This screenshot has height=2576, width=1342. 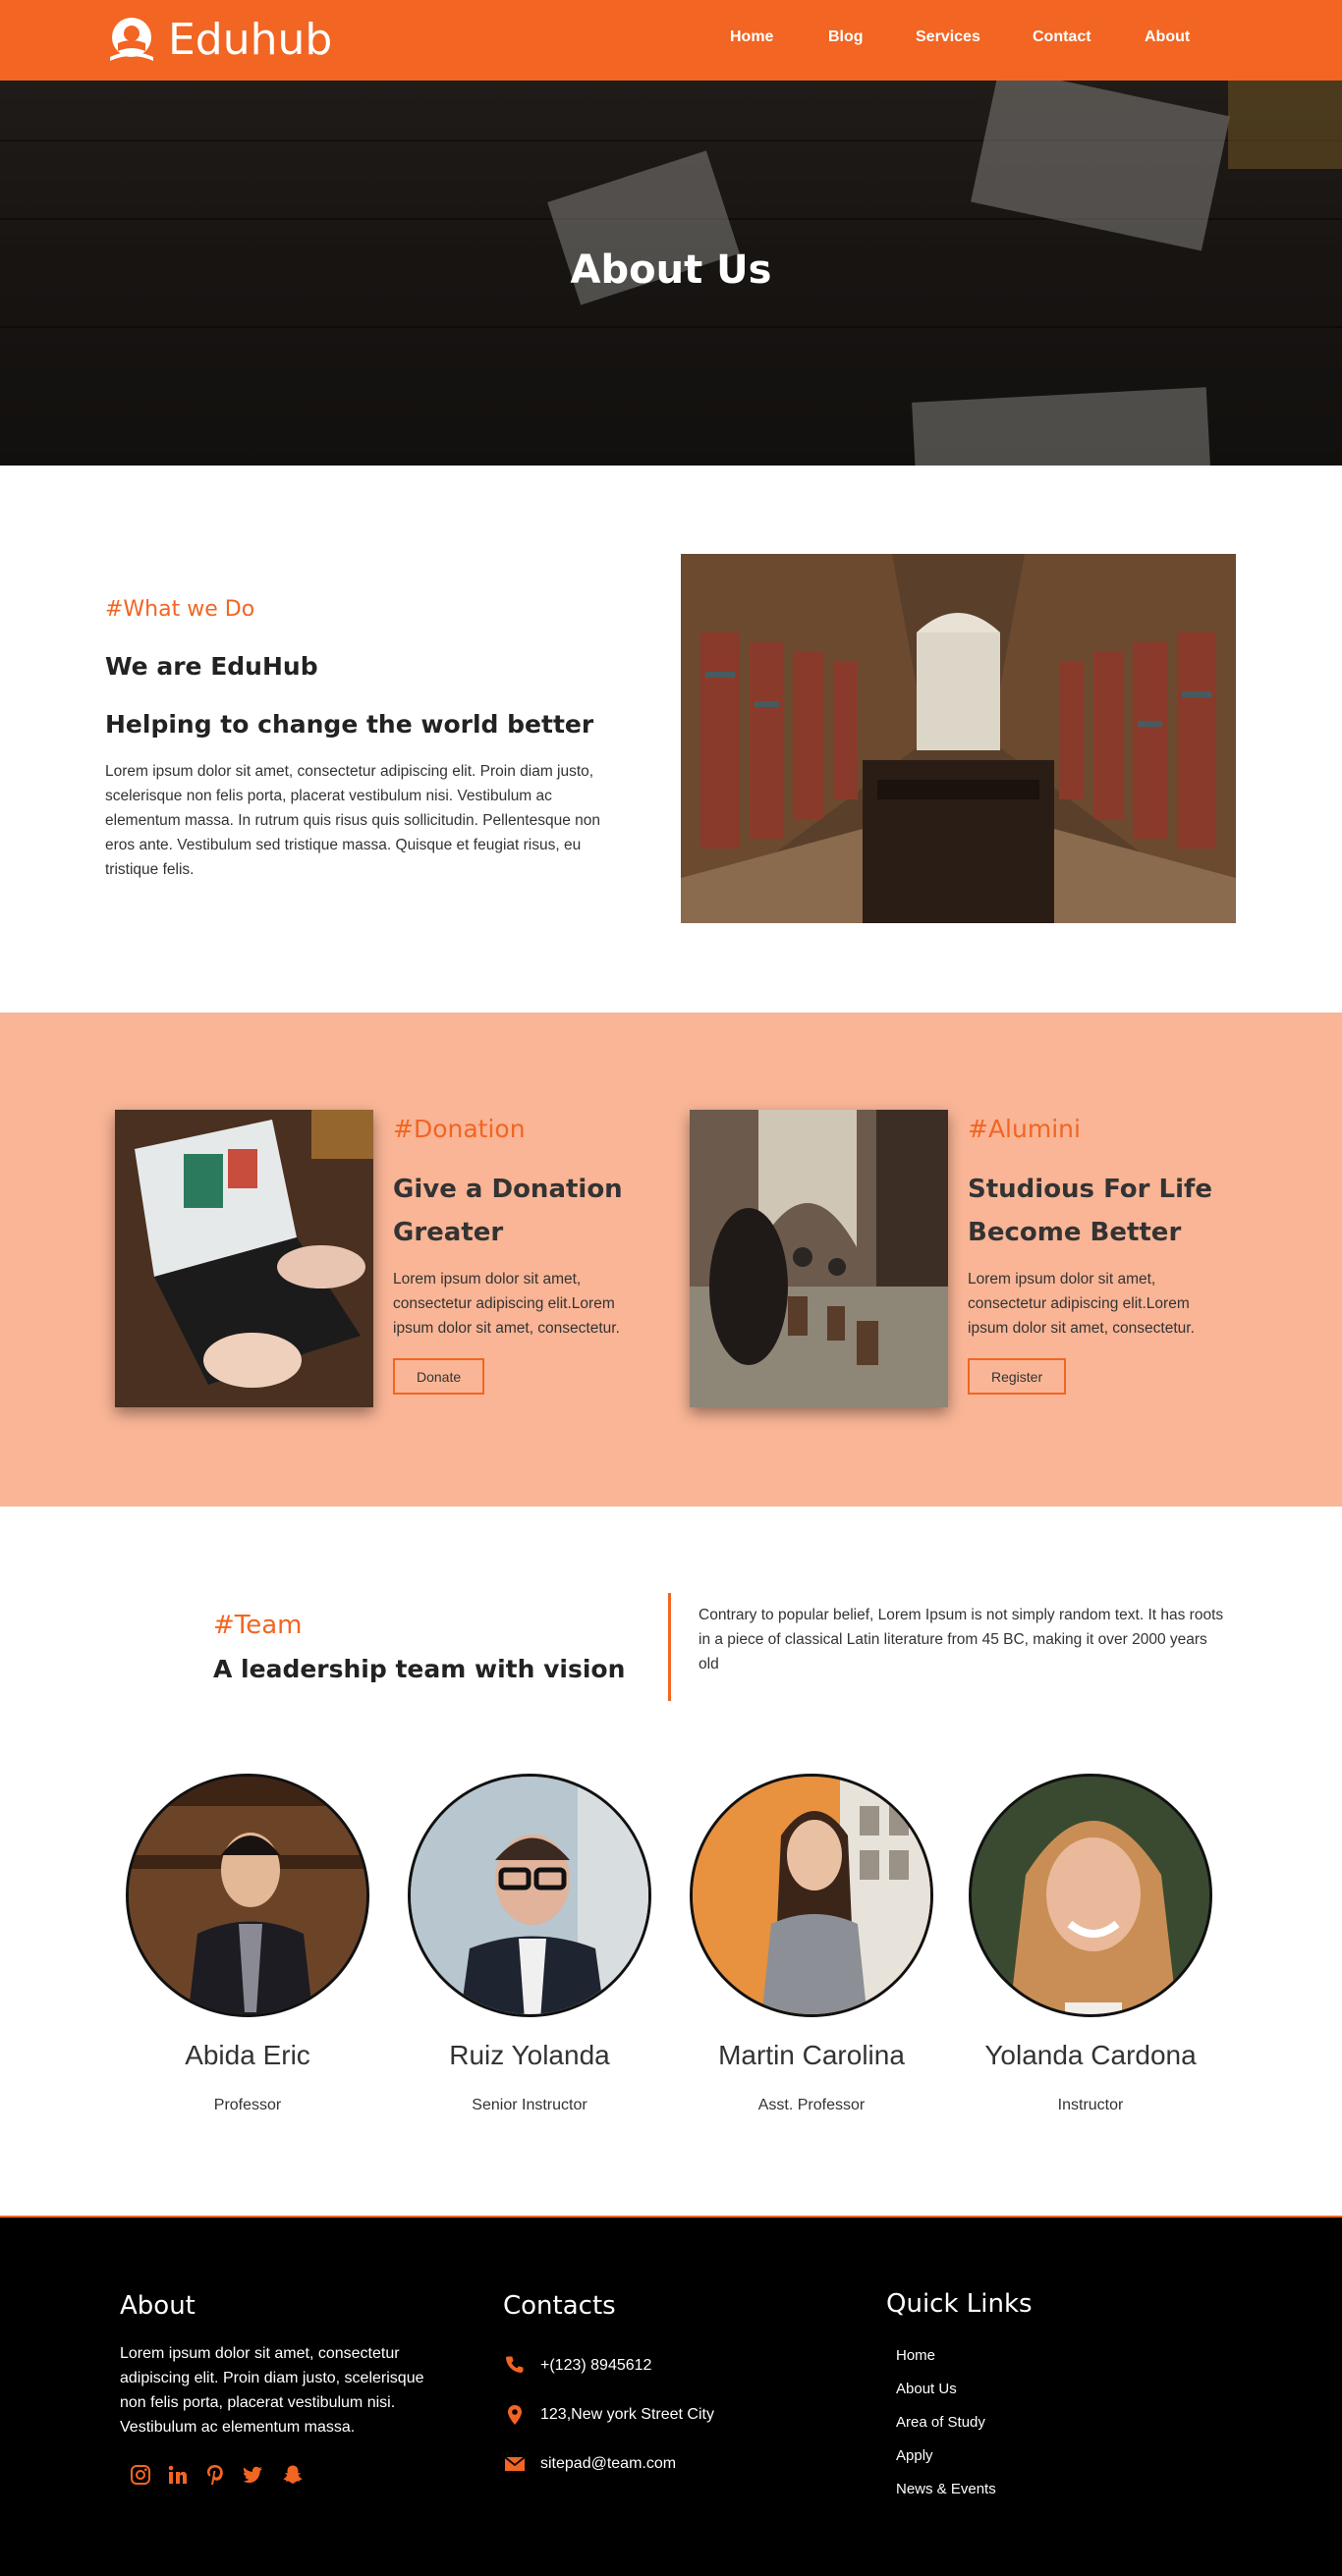 I want to click on member-name: Ruiz Yolanda, so click(x=529, y=2055).